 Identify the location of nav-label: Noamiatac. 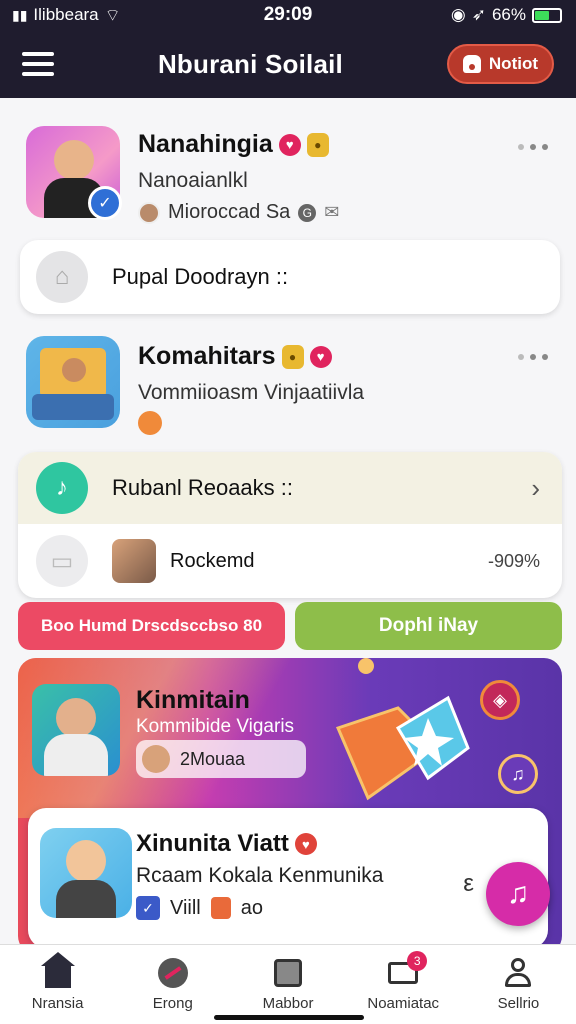
(403, 1003).